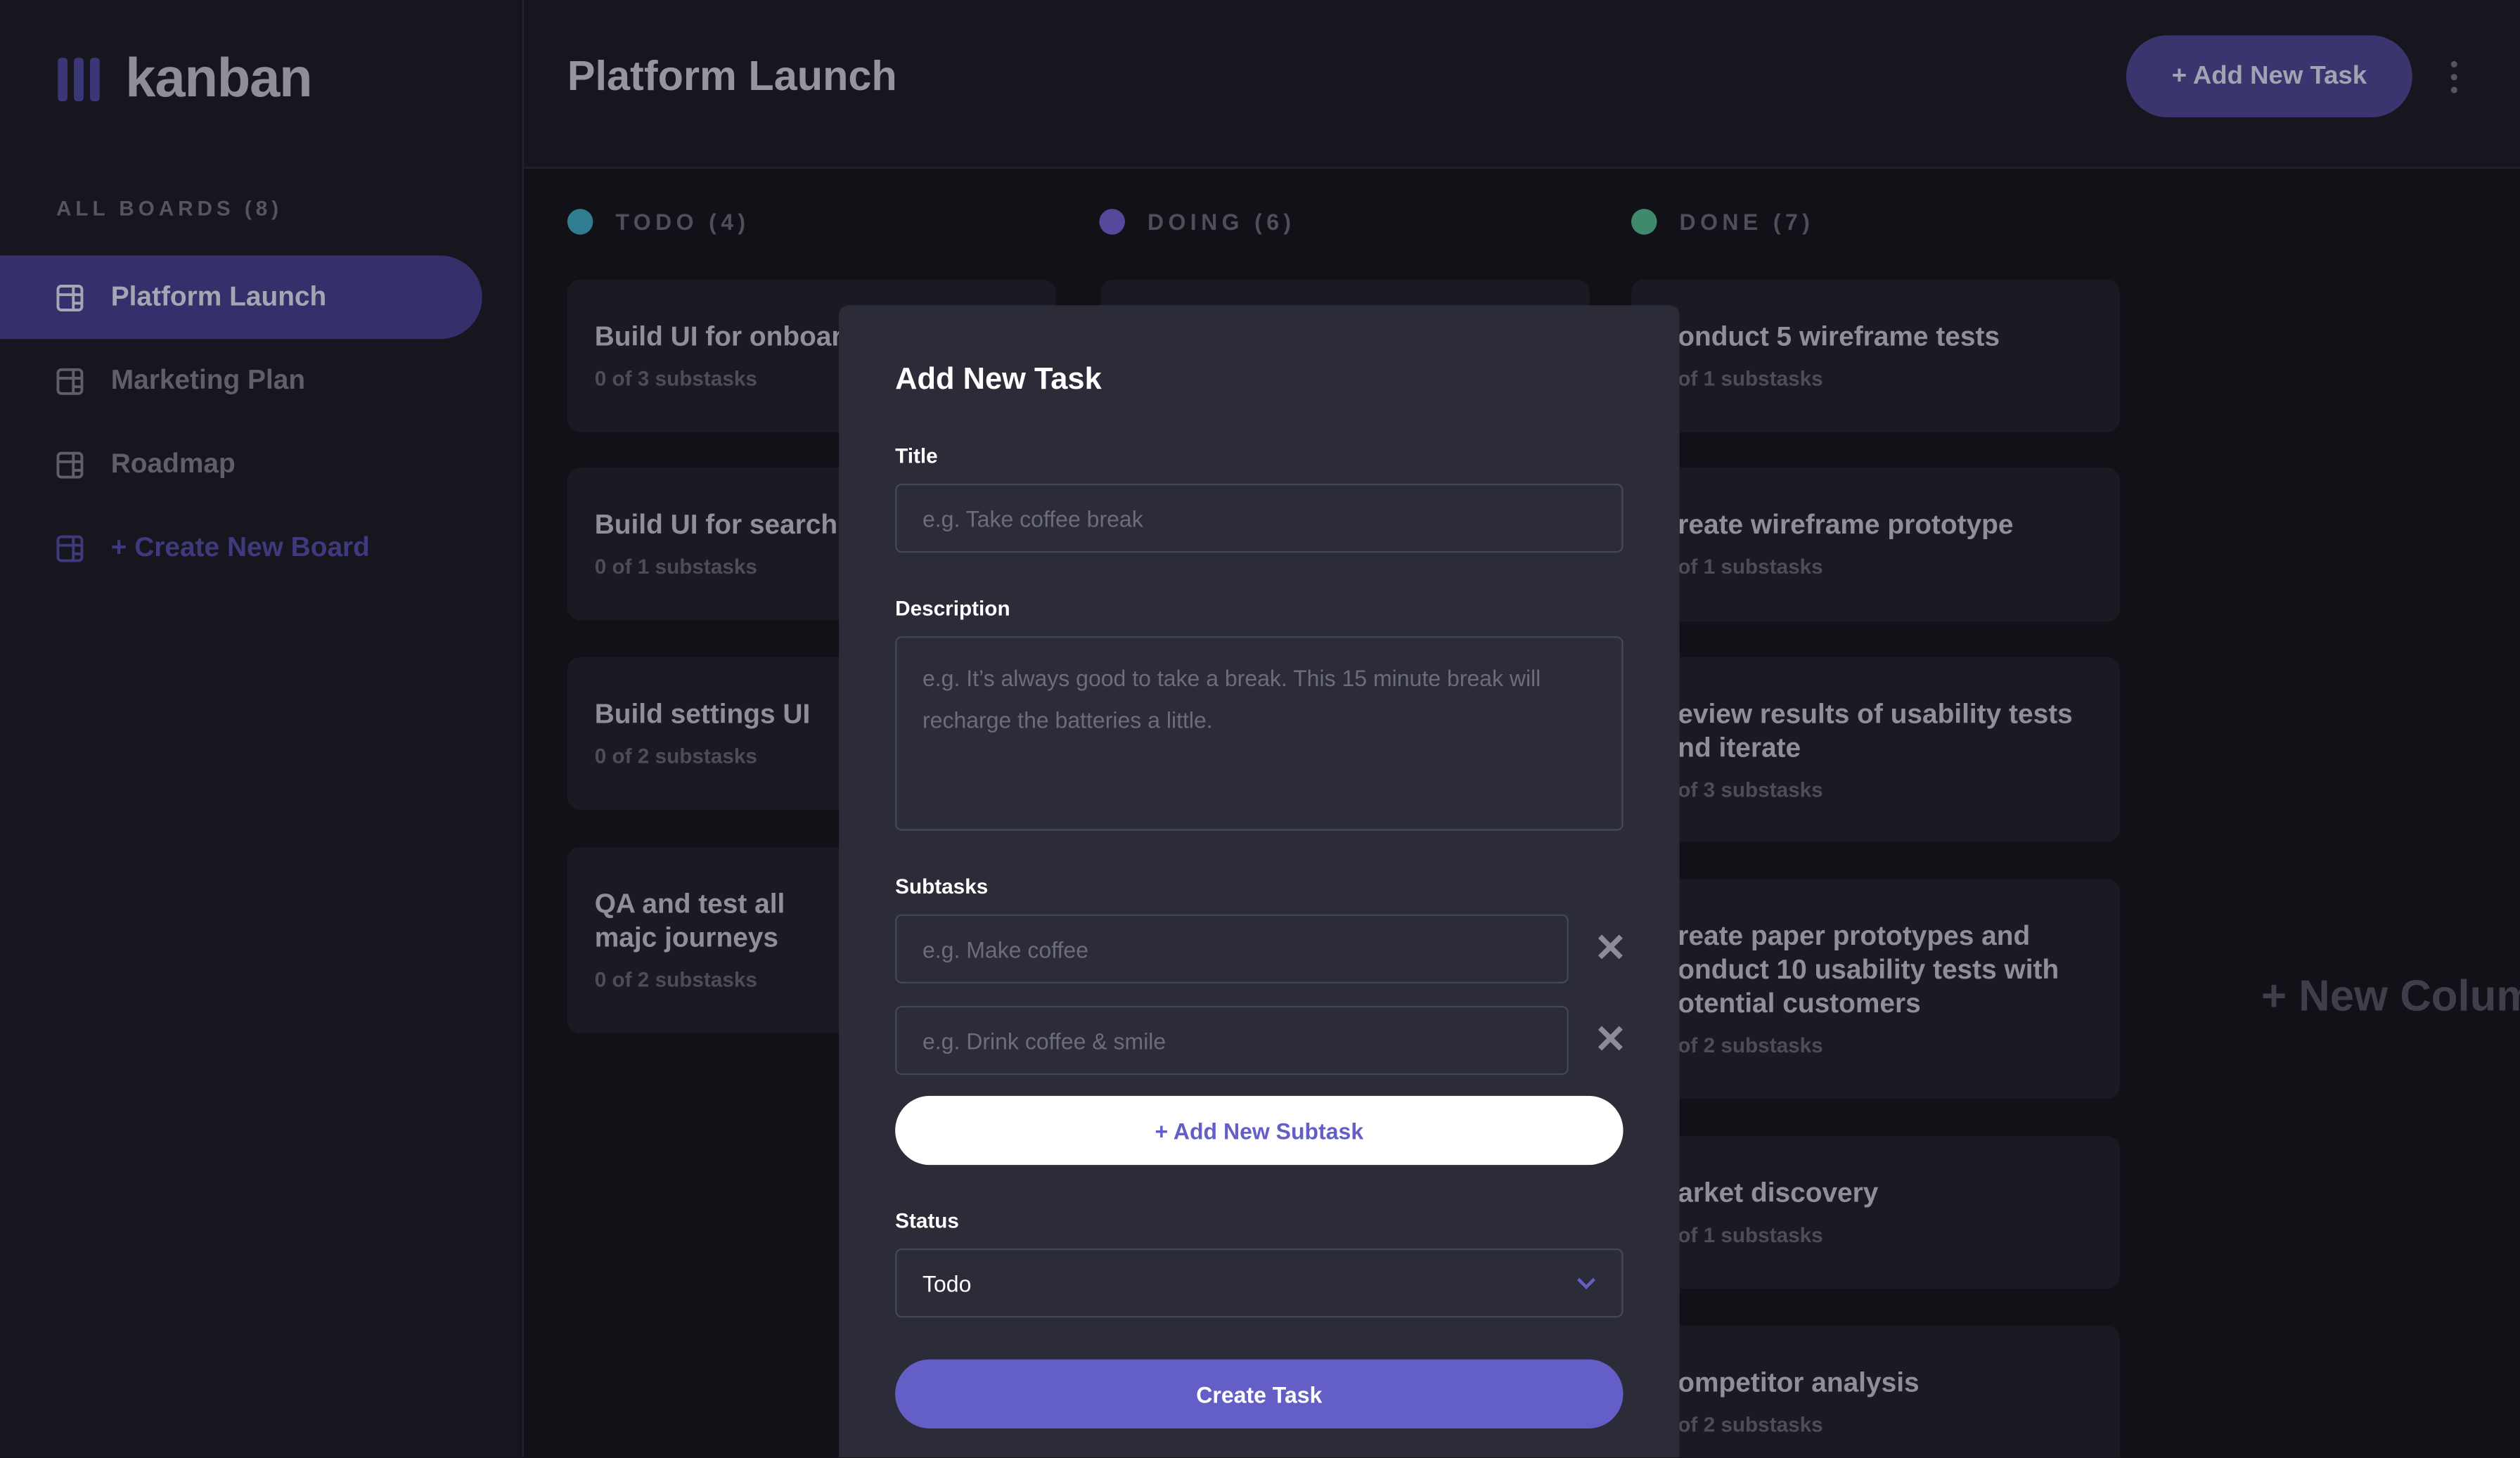 This screenshot has width=2520, height=1458. What do you see at coordinates (1875, 1212) in the screenshot?
I see `task-card: arket discovery of 1 substasks` at bounding box center [1875, 1212].